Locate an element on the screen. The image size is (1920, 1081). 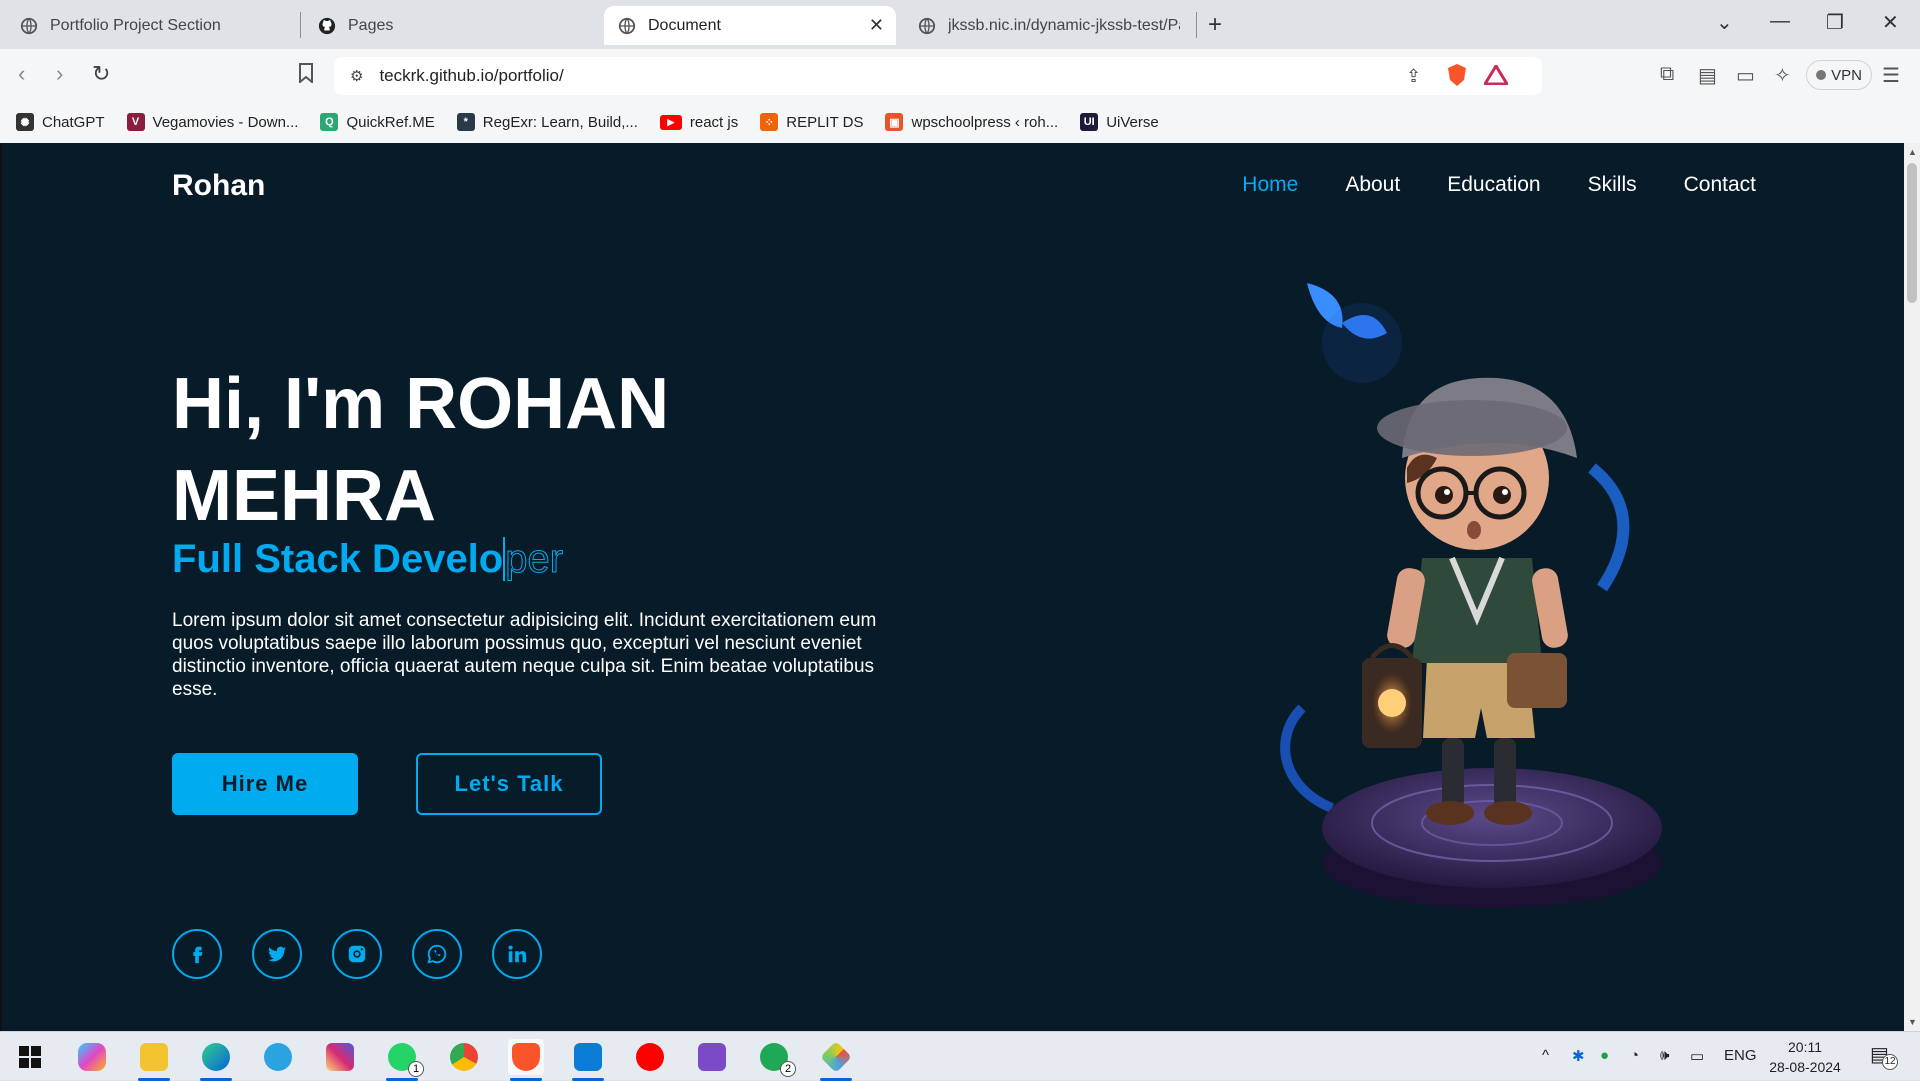
new-tab-button: + is located at coordinates (1215, 25).